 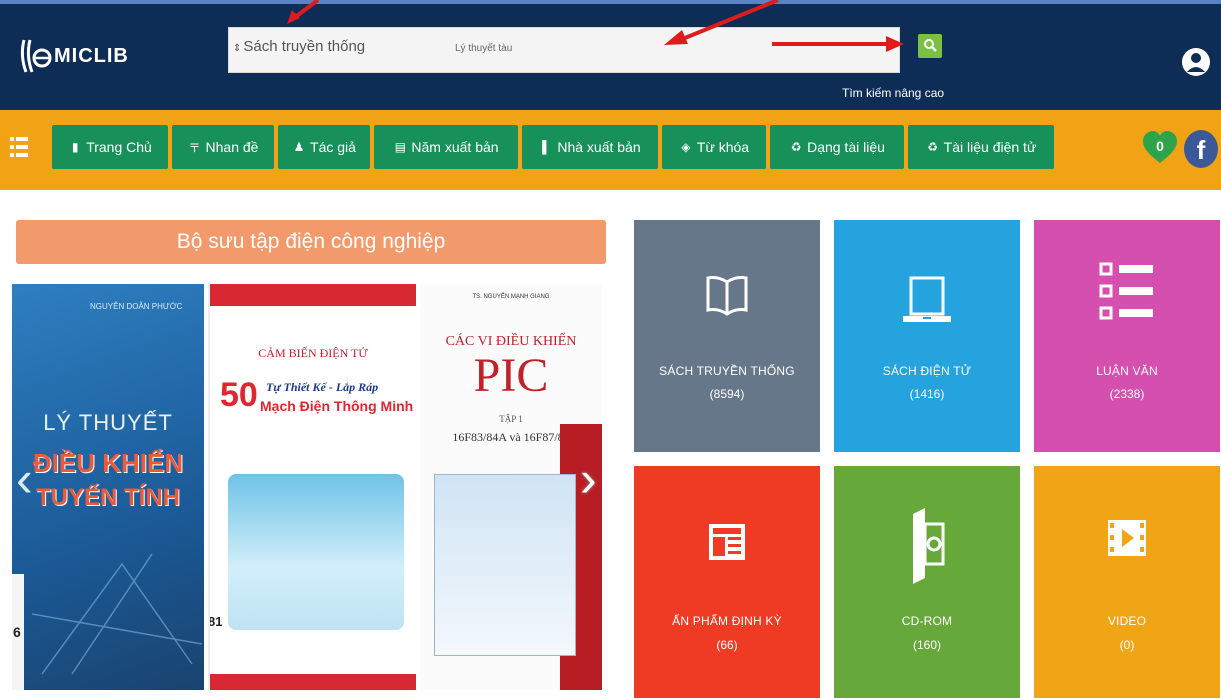 I want to click on book-title-line: Mạch Điện Thông Minh, so click(x=337, y=406).